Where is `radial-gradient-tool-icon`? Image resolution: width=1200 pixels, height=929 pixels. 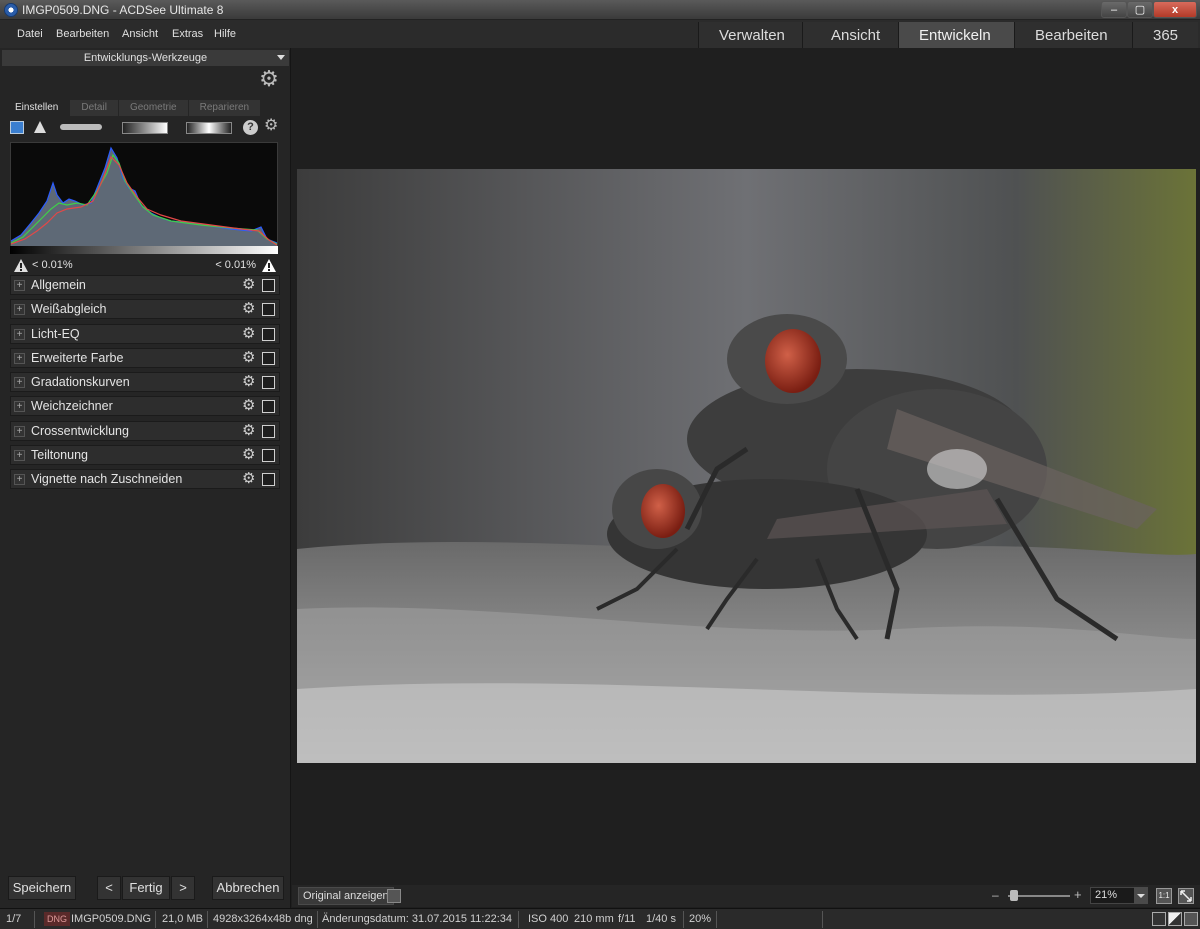
radial-gradient-tool-icon is located at coordinates (209, 128).